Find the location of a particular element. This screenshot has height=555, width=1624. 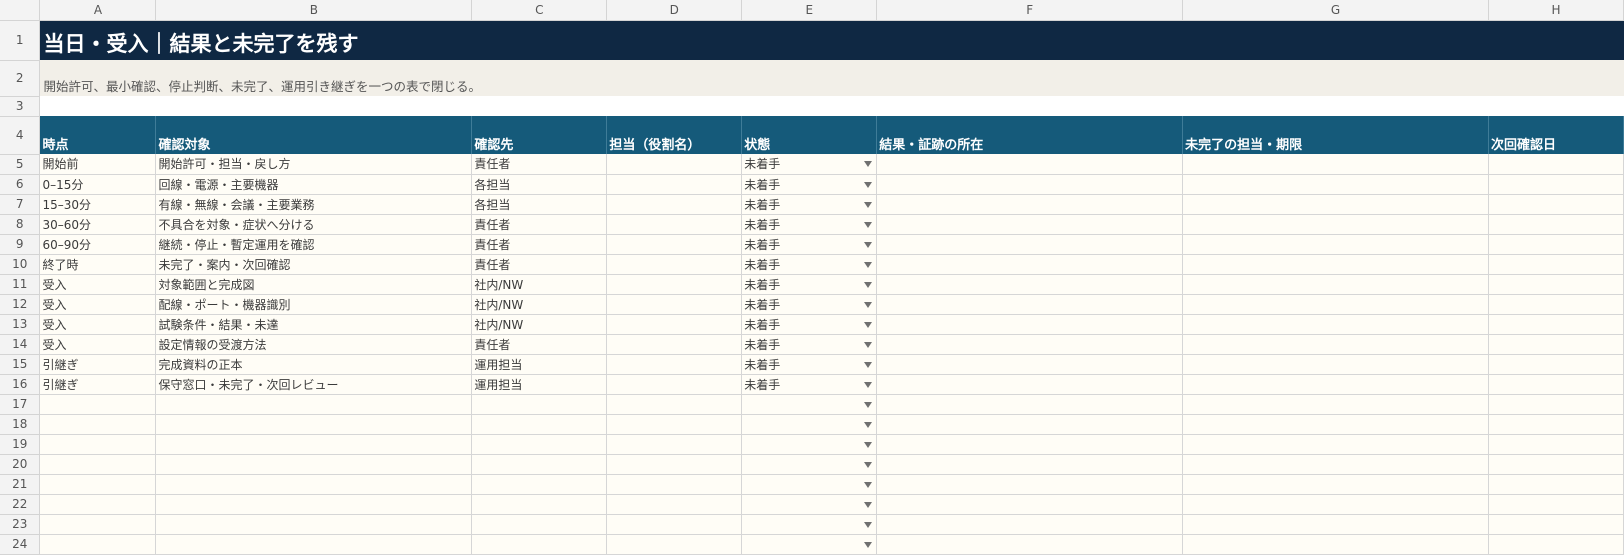

column-header-e: E is located at coordinates (809, 10).